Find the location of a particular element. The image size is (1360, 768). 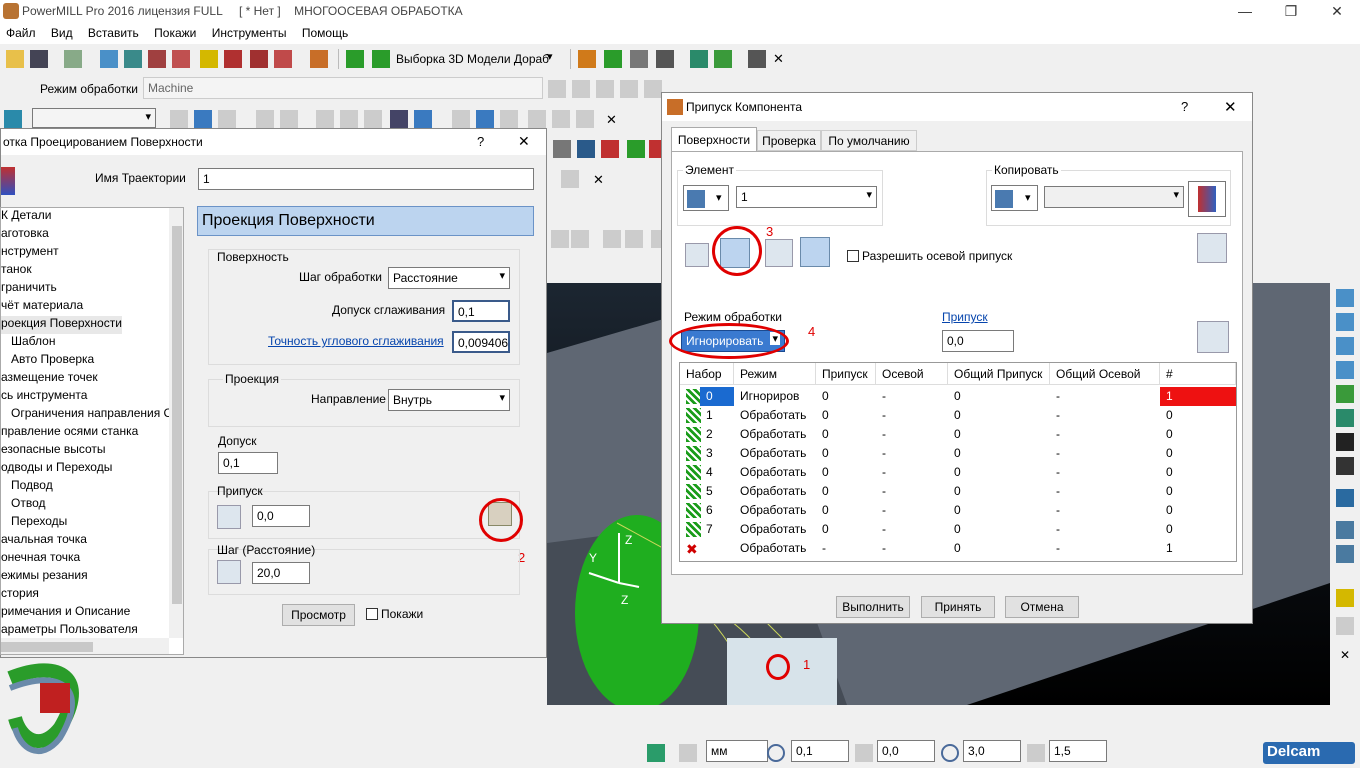

curve-icon is located at coordinates (325, 119).